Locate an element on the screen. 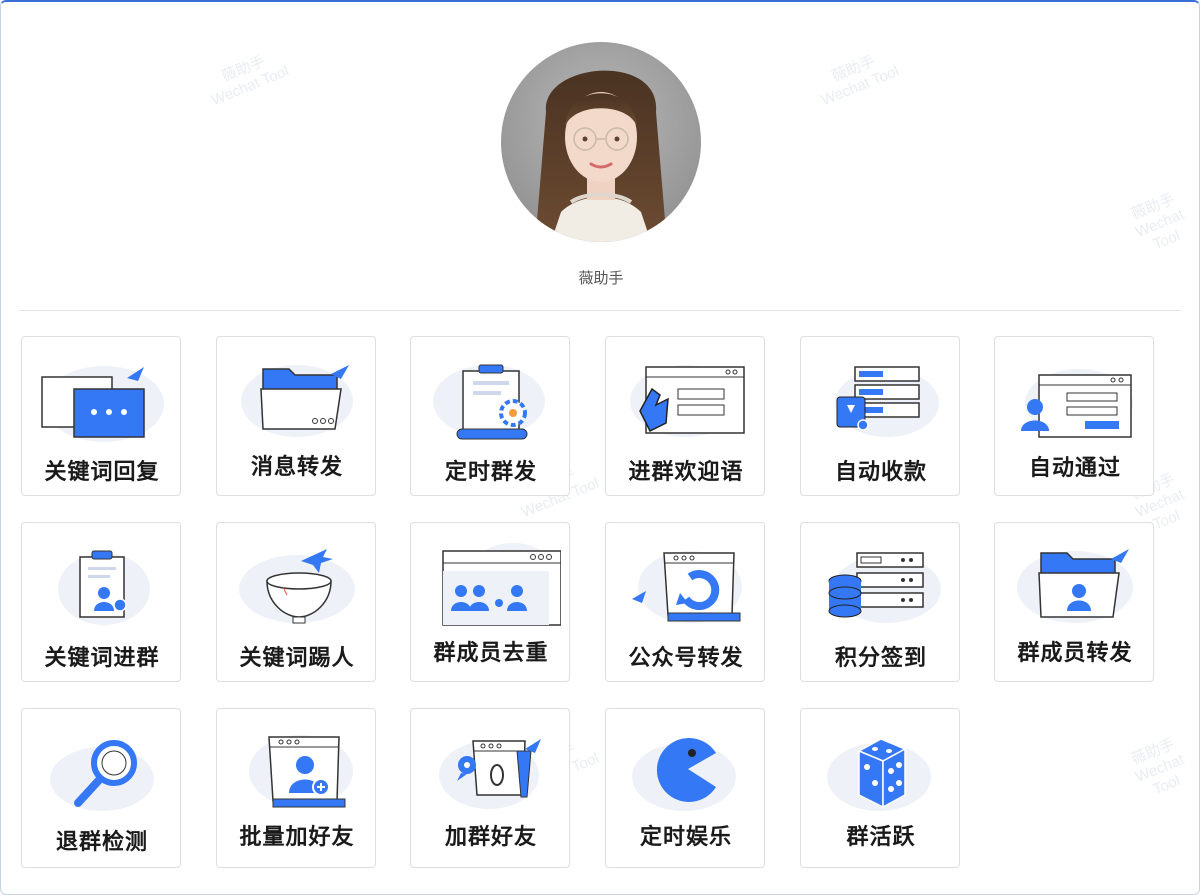  avatar is located at coordinates (601, 142).